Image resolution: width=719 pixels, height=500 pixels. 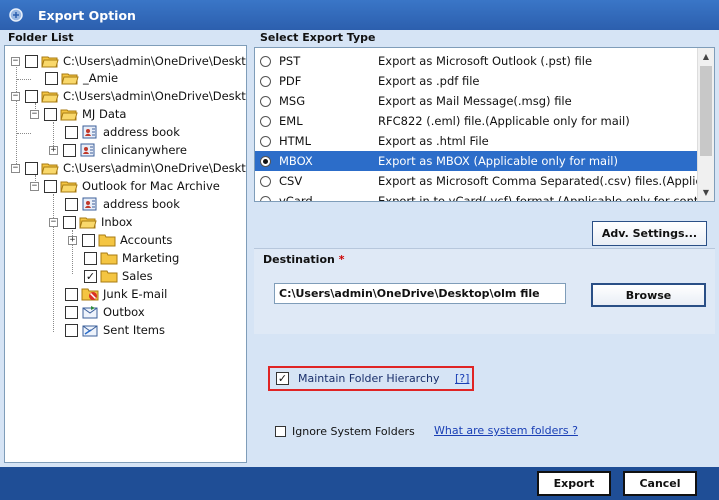 I want to click on tree-item-label: clinicanywhere, so click(x=144, y=150).